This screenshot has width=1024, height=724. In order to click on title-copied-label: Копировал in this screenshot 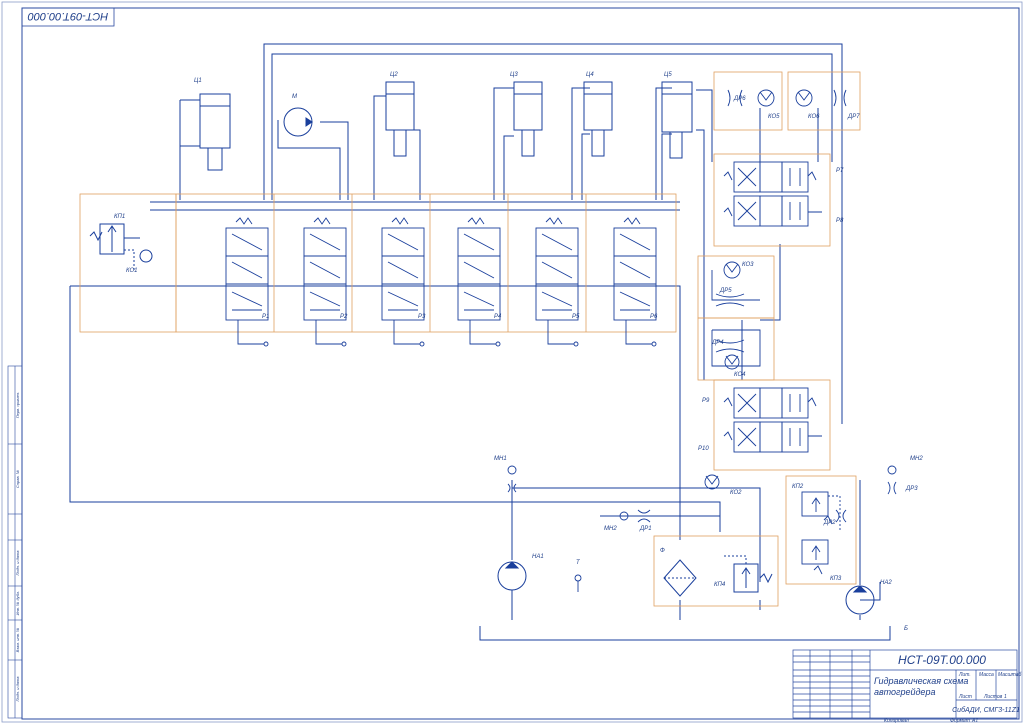, I will do `click(896, 721)`.